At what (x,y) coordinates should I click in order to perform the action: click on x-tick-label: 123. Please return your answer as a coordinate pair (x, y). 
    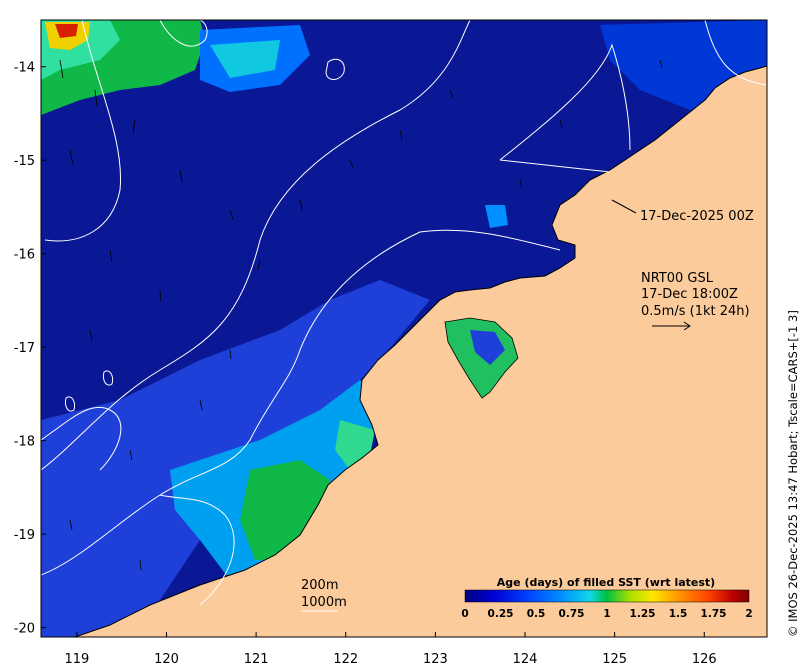
    Looking at the image, I should click on (435, 659).